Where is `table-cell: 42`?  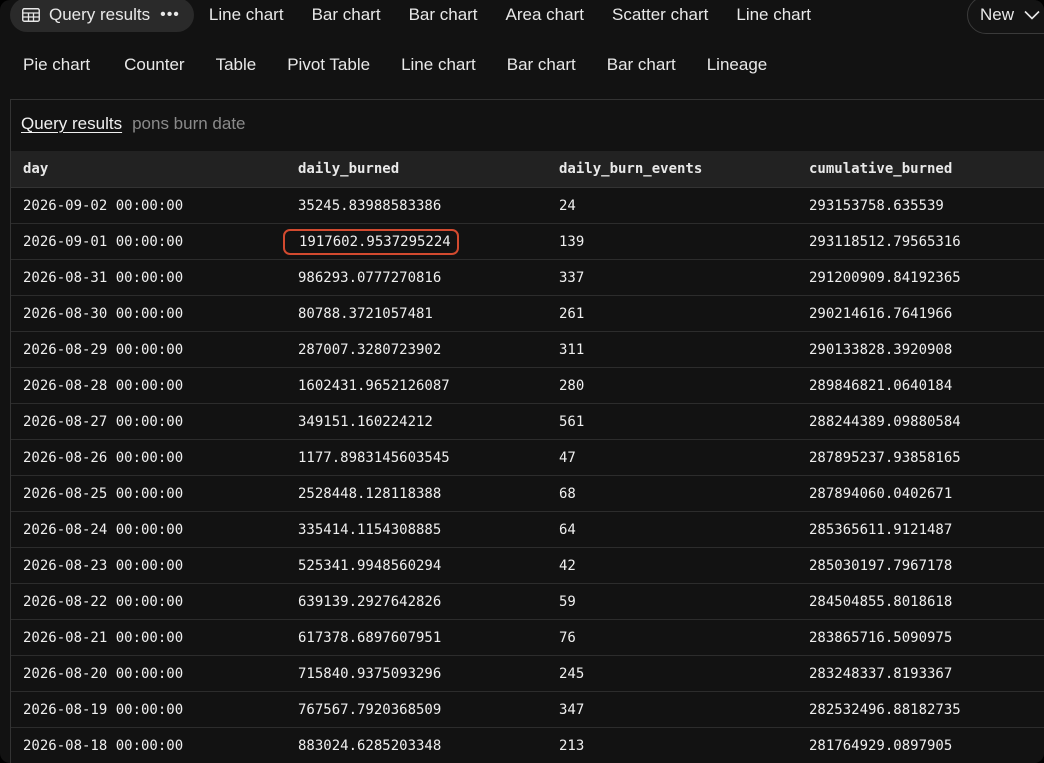
table-cell: 42 is located at coordinates (567, 565).